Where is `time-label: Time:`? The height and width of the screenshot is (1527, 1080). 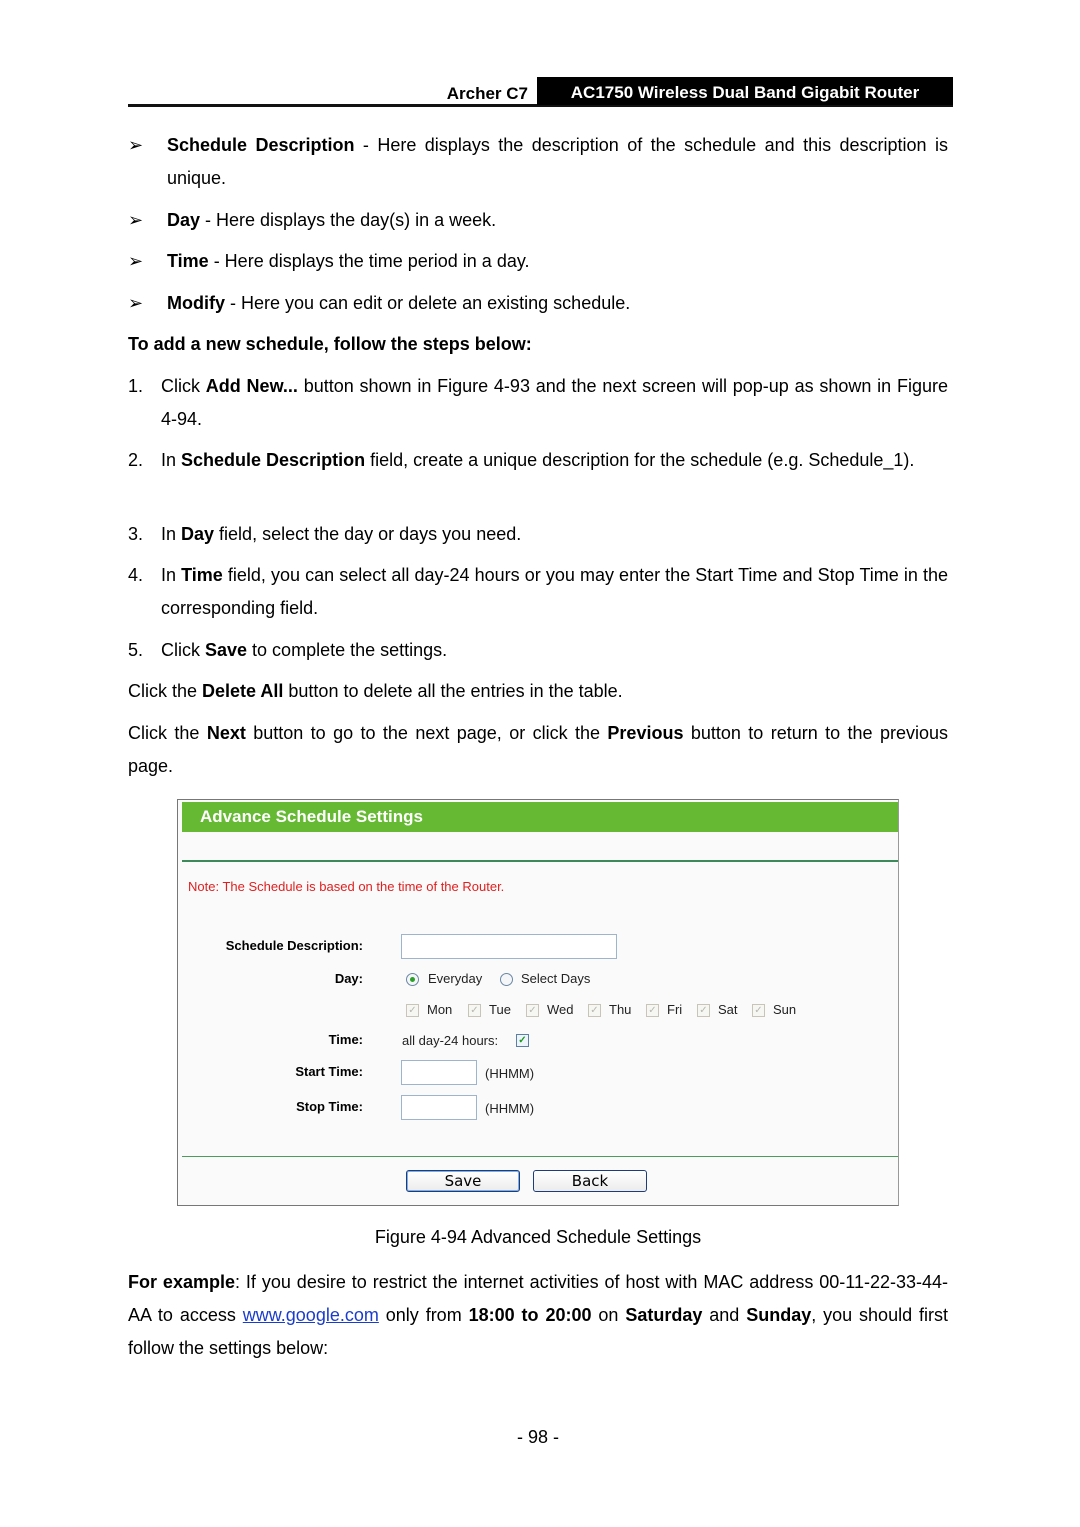 time-label: Time: is located at coordinates (345, 1039).